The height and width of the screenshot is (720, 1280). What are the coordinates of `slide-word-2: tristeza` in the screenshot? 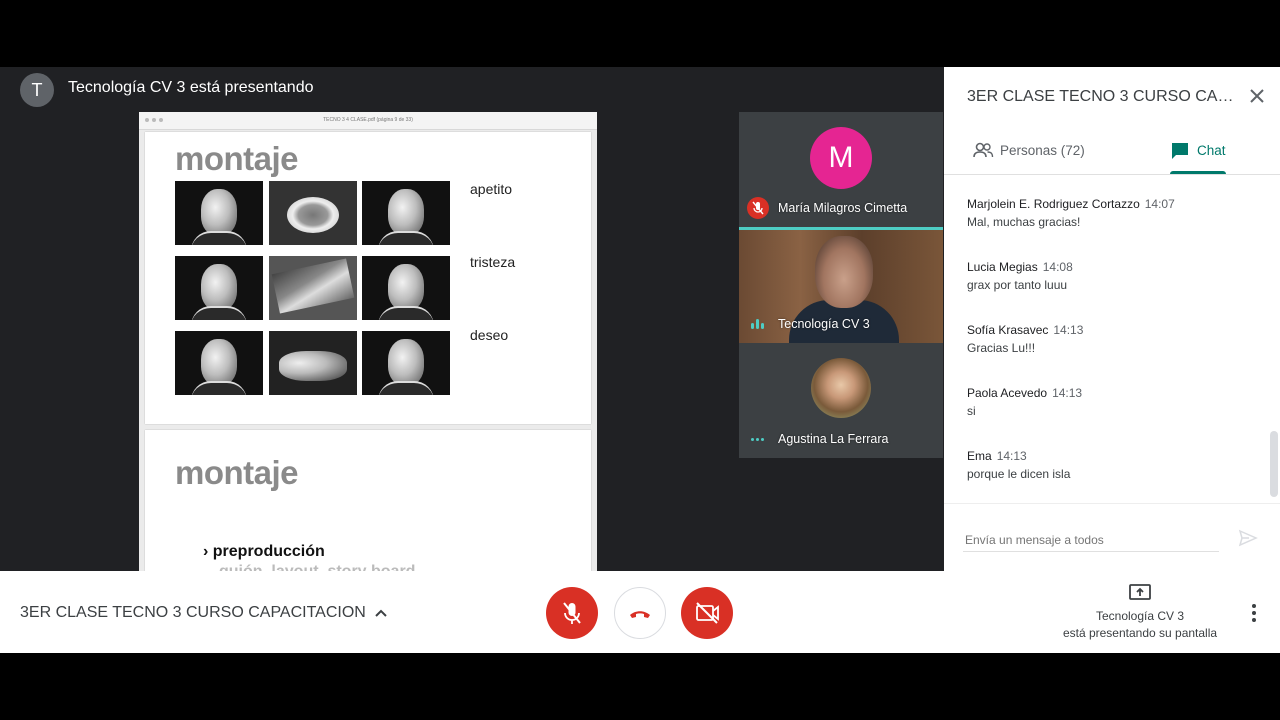 It's located at (493, 262).